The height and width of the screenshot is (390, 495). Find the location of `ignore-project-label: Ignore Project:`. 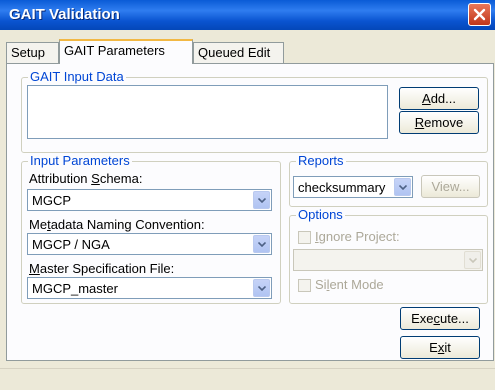

ignore-project-label: Ignore Project: is located at coordinates (357, 236).